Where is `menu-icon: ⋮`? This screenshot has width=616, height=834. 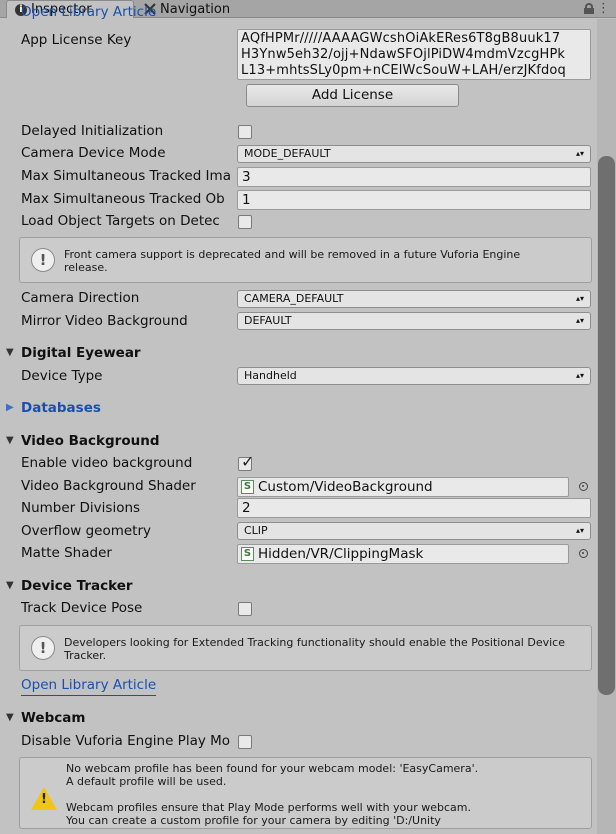
menu-icon: ⋮ is located at coordinates (603, 8).